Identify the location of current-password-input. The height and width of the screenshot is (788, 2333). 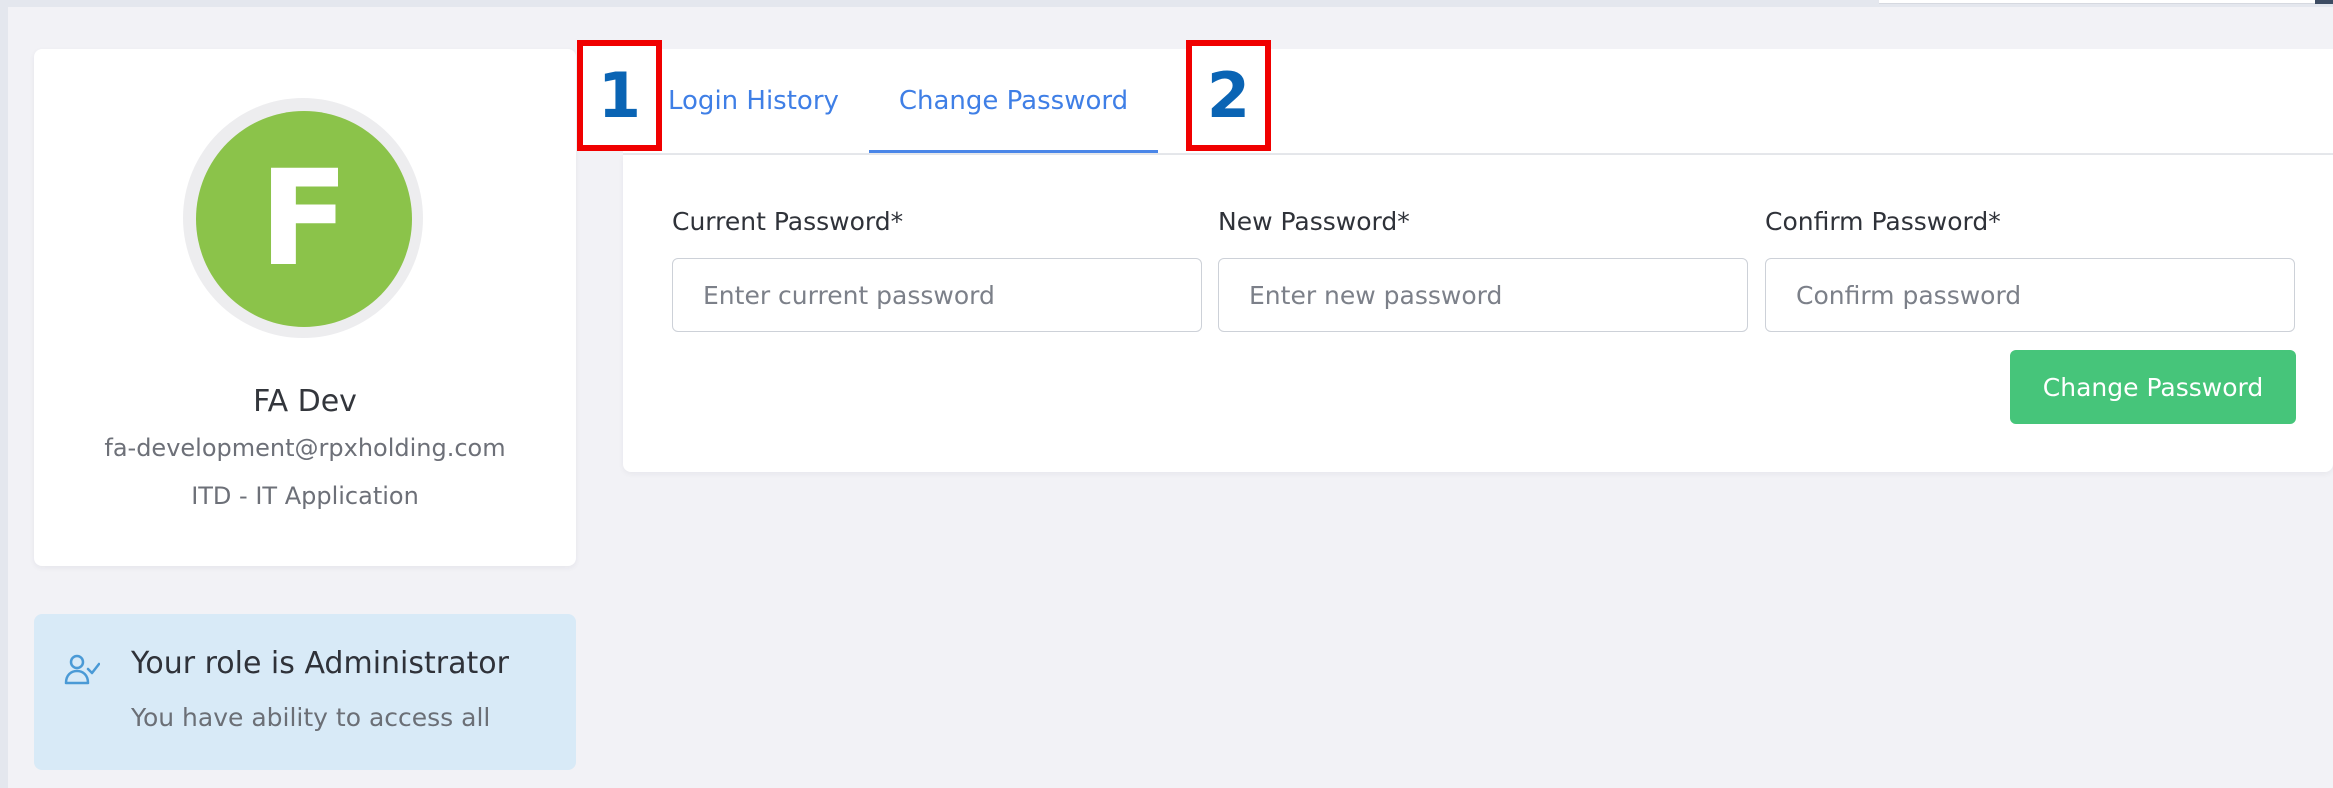
(937, 295).